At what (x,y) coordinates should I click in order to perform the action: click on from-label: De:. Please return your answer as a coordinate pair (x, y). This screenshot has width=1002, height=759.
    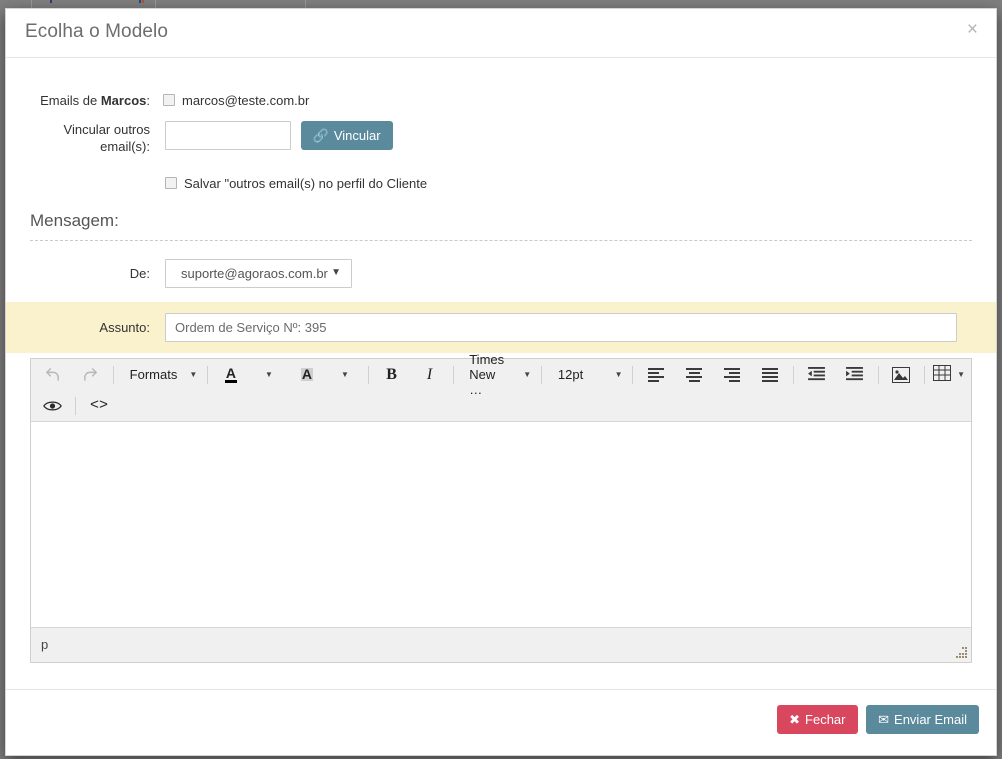
    Looking at the image, I should click on (139, 273).